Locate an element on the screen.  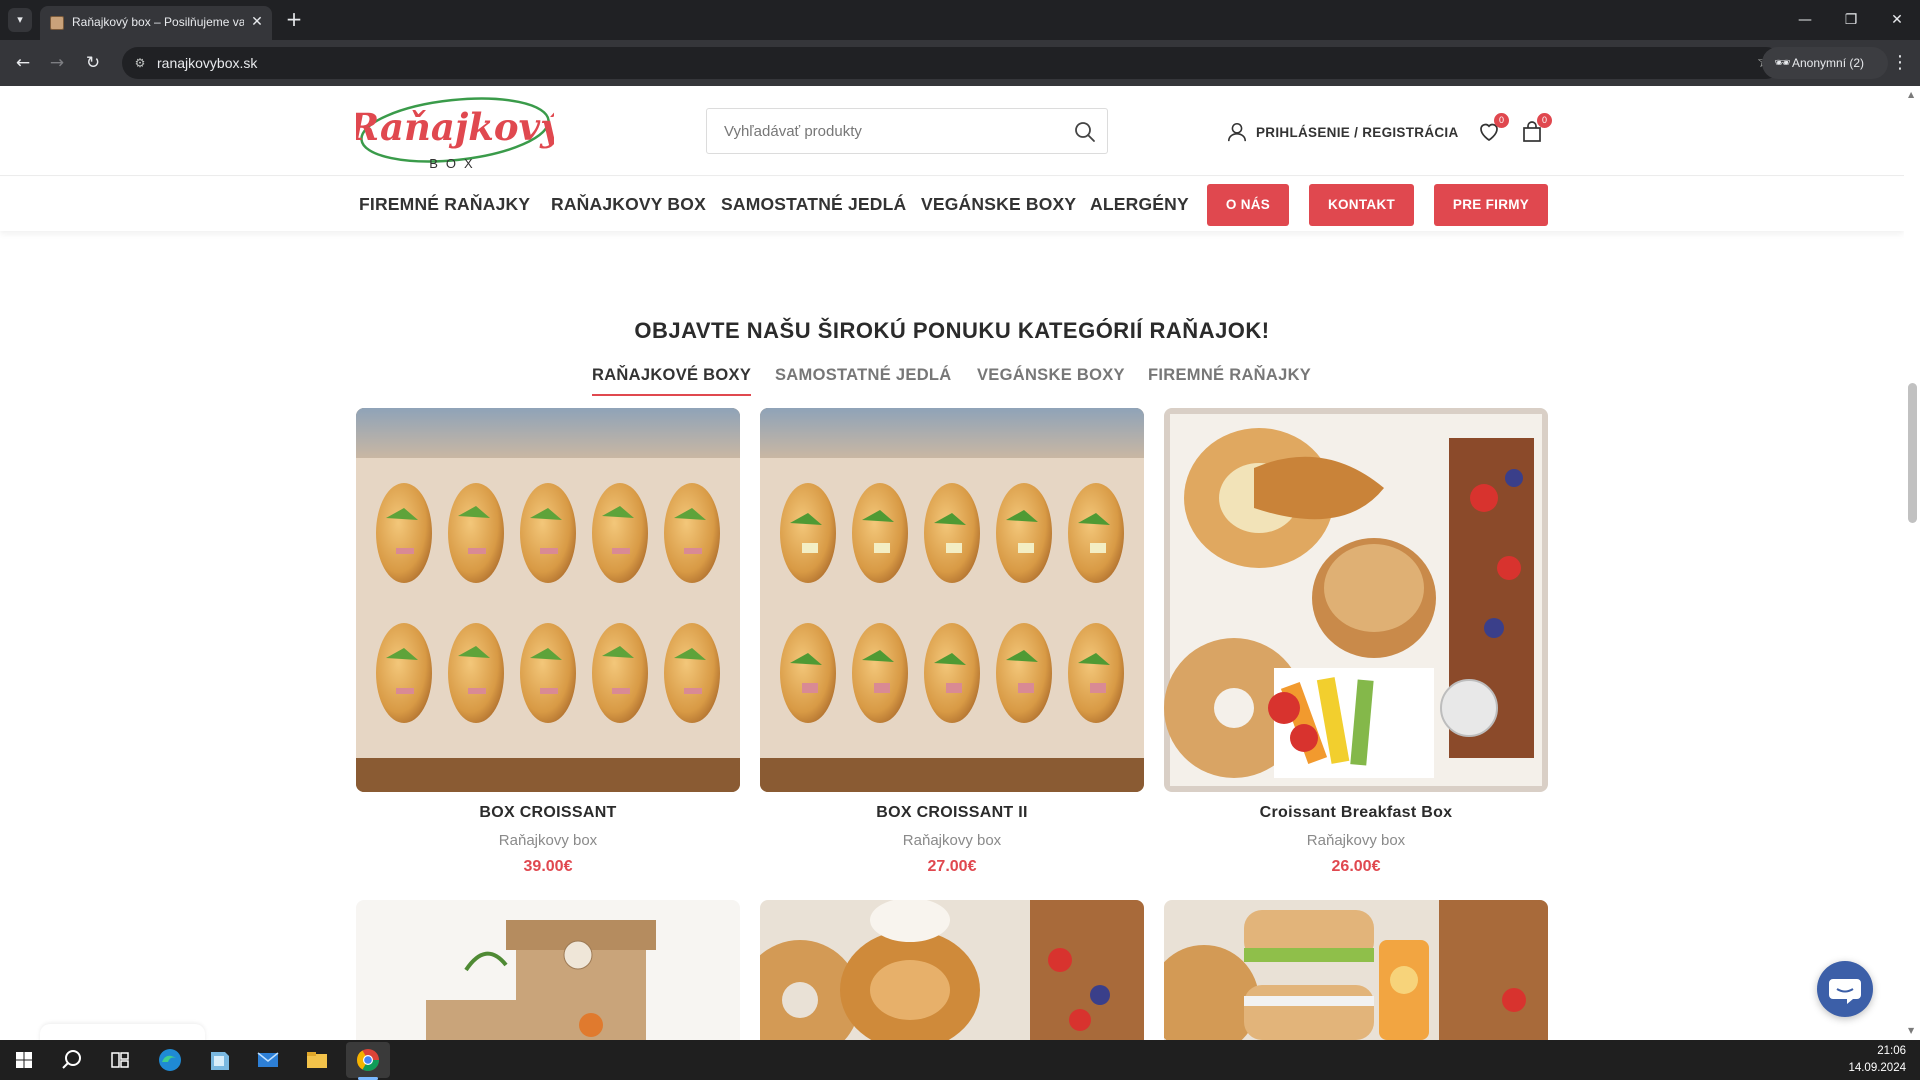
wishlist-button: 0 is located at coordinates (1493, 128).